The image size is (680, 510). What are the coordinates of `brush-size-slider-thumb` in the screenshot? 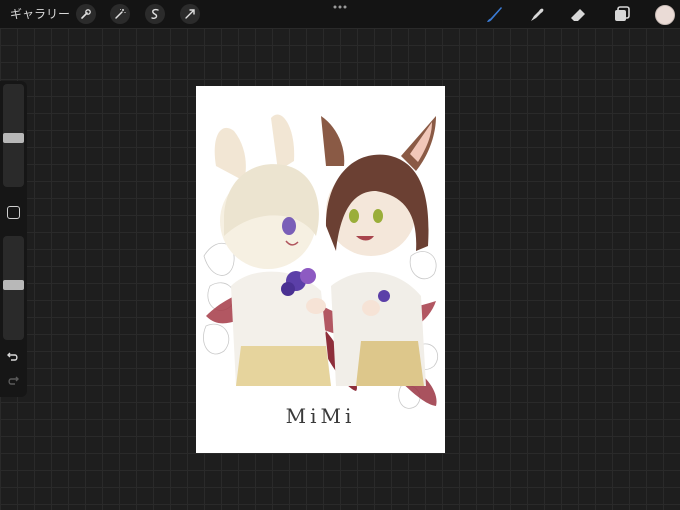 It's located at (13, 138).